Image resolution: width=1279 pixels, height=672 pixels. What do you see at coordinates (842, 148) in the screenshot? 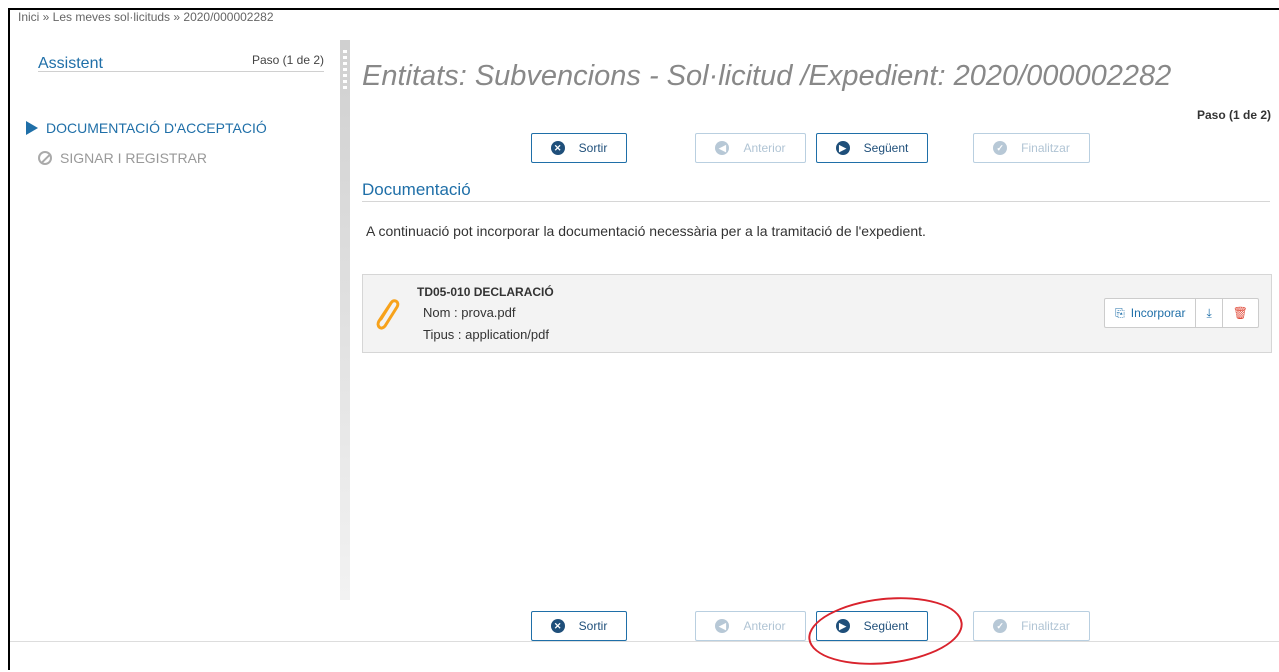
I see `next-circle-icon: ▶` at bounding box center [842, 148].